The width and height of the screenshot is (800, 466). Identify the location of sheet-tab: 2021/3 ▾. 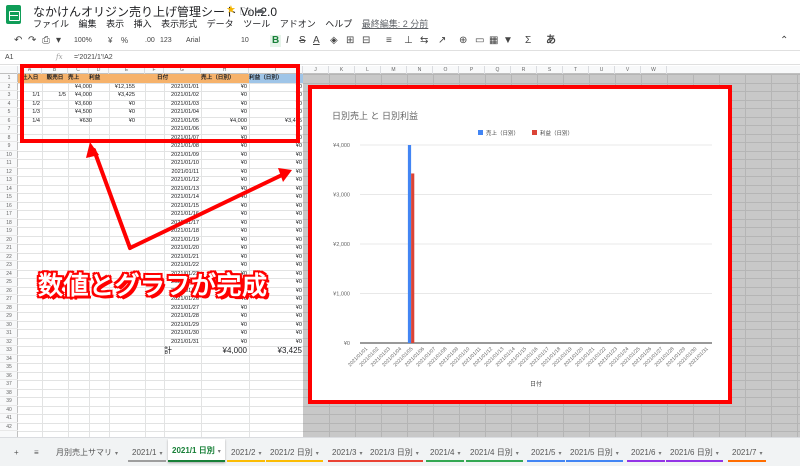
(347, 453).